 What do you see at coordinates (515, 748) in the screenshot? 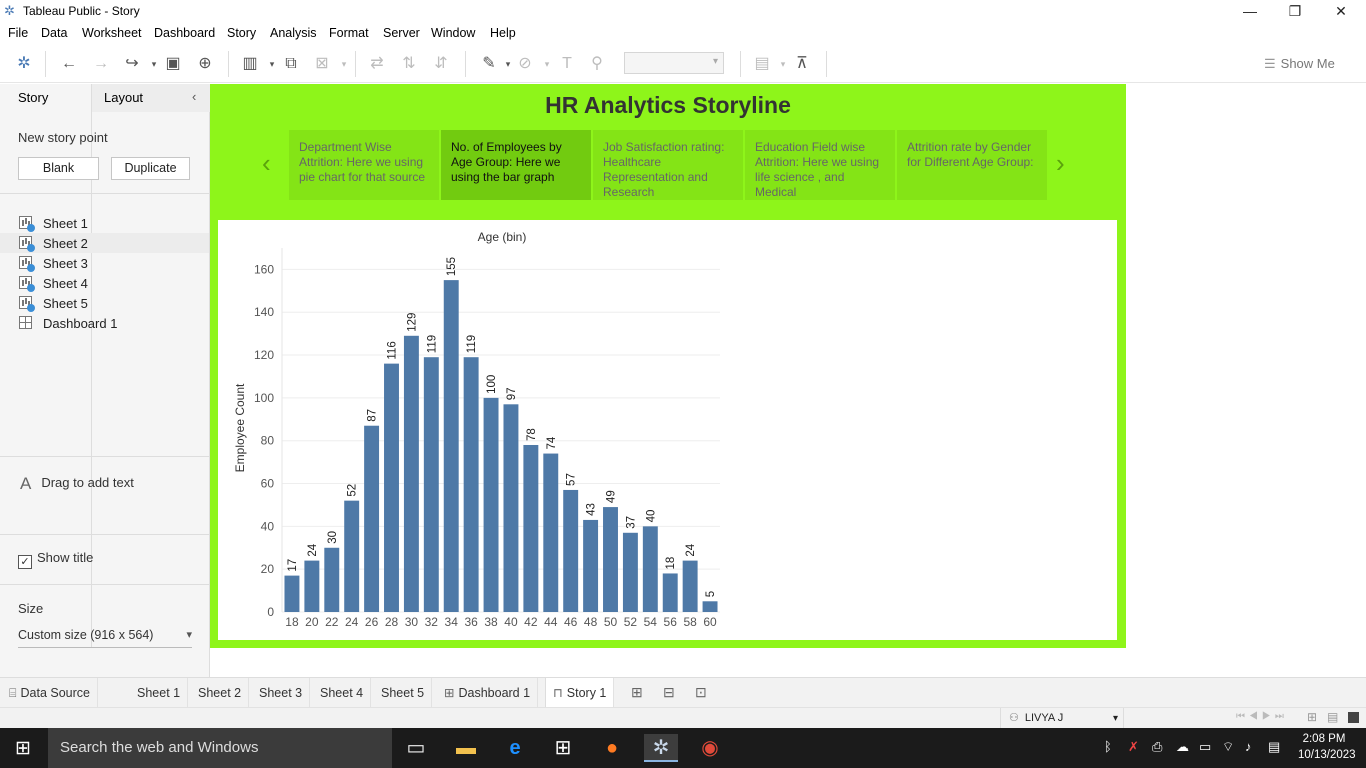
I see `edge-browser-icon: e` at bounding box center [515, 748].